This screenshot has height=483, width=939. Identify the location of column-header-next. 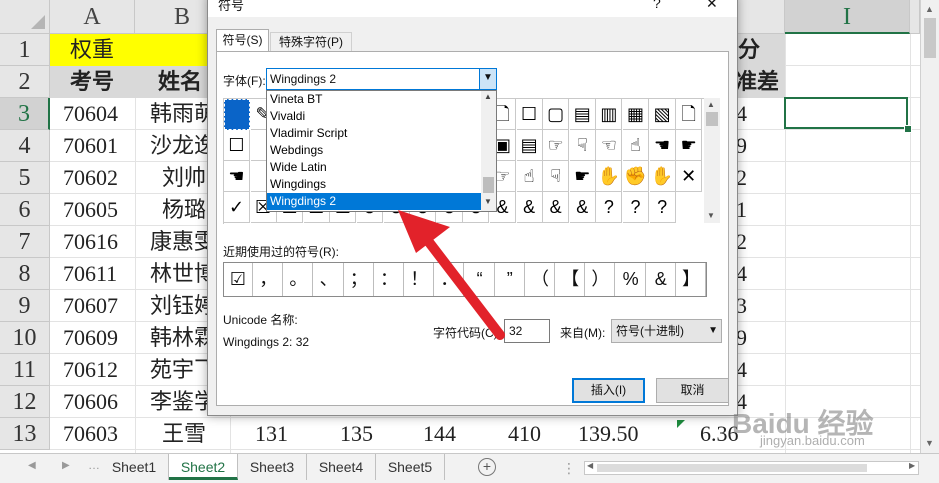
(915, 17).